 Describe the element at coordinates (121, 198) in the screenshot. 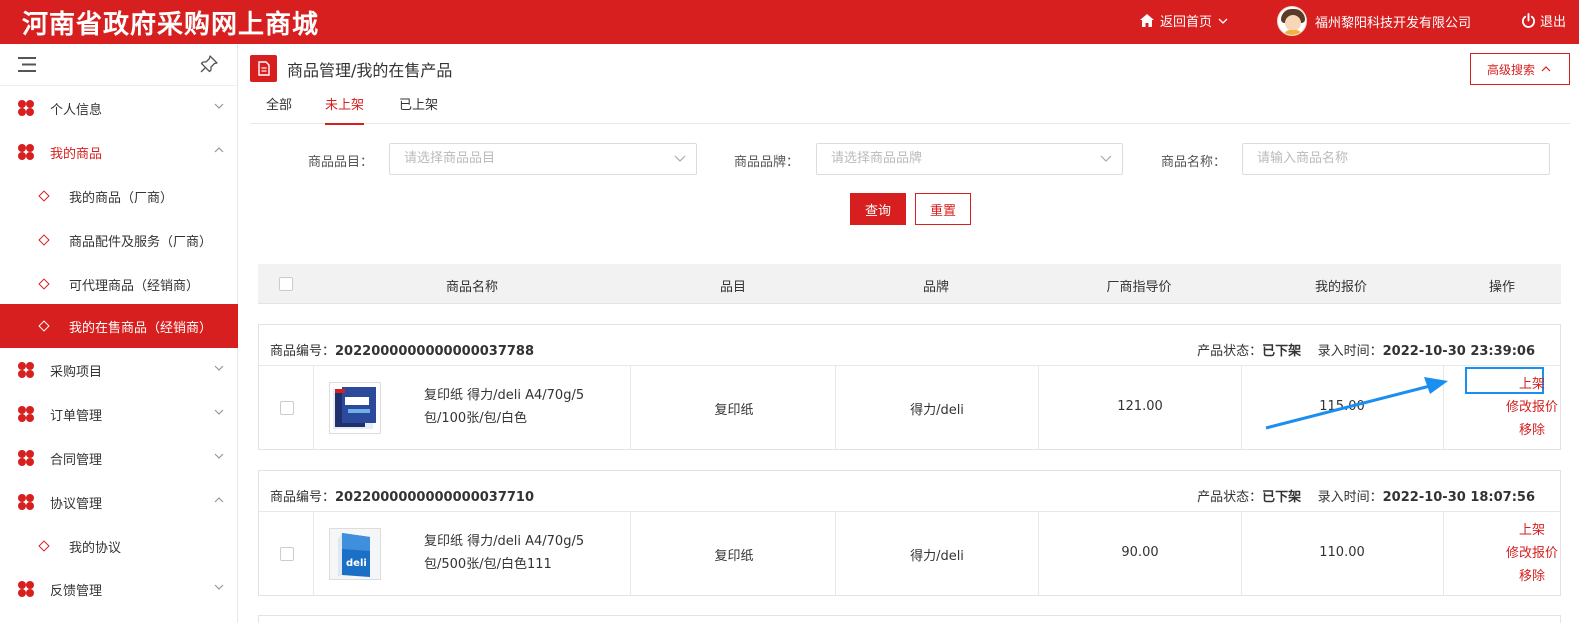

I see `sidebar-item-label: 我的商品（厂商）` at that location.